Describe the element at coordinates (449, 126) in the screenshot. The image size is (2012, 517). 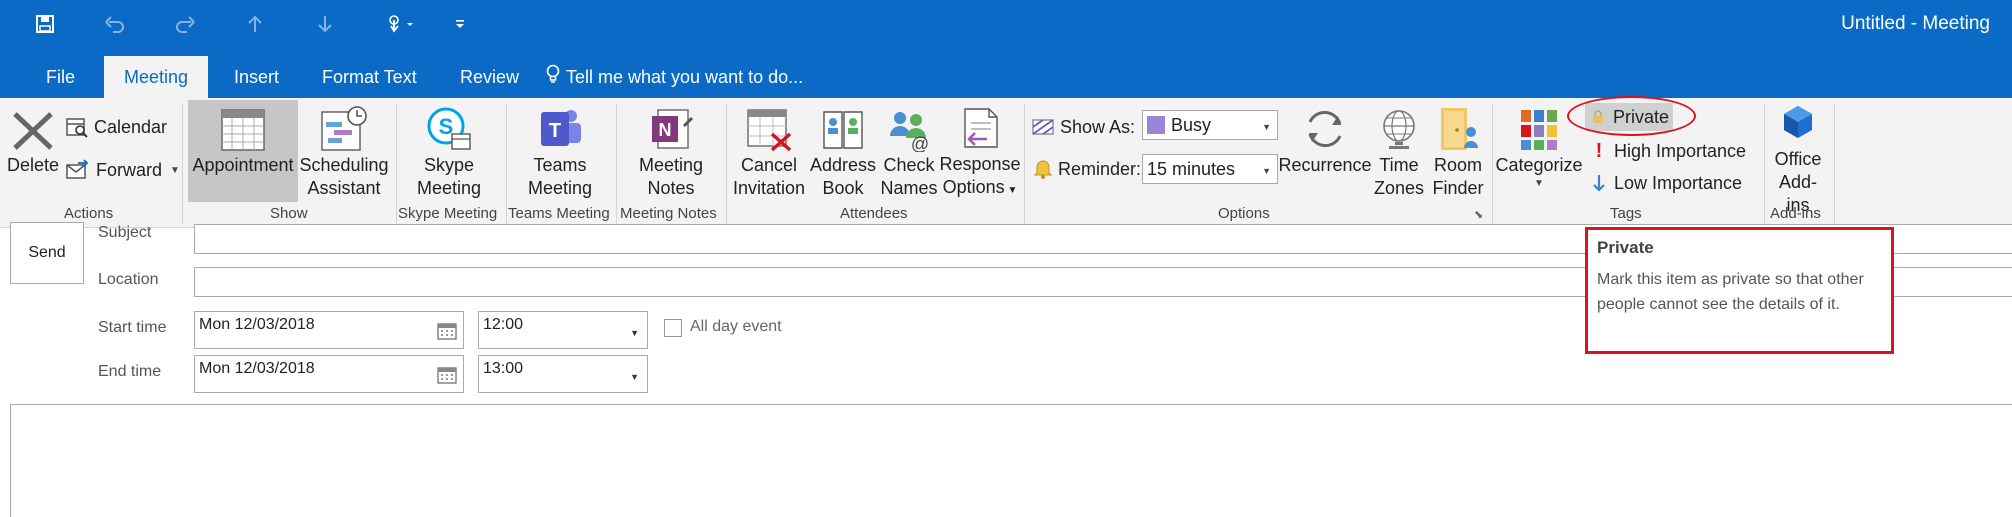
I see `skype-icon: S` at that location.